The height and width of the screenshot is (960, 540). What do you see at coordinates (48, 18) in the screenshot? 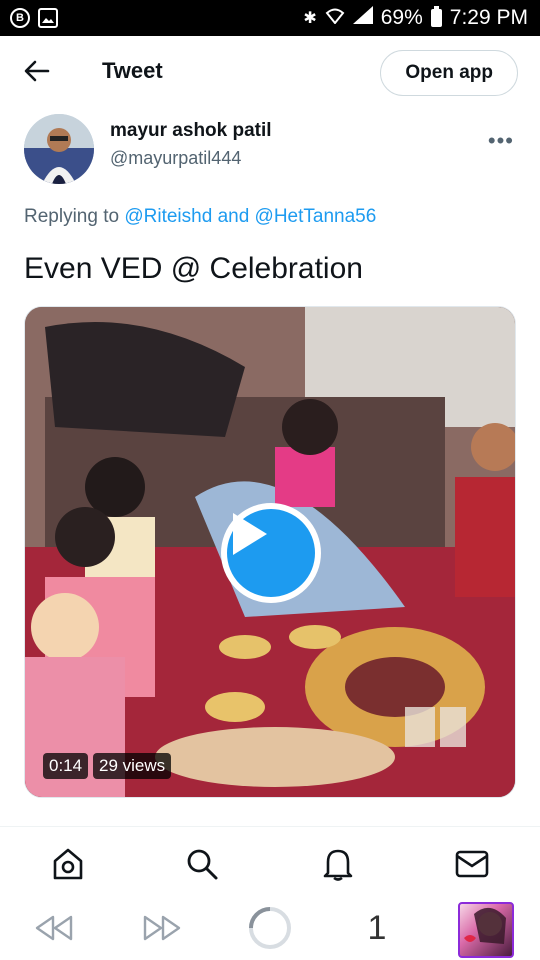
I see `image-icon` at bounding box center [48, 18].